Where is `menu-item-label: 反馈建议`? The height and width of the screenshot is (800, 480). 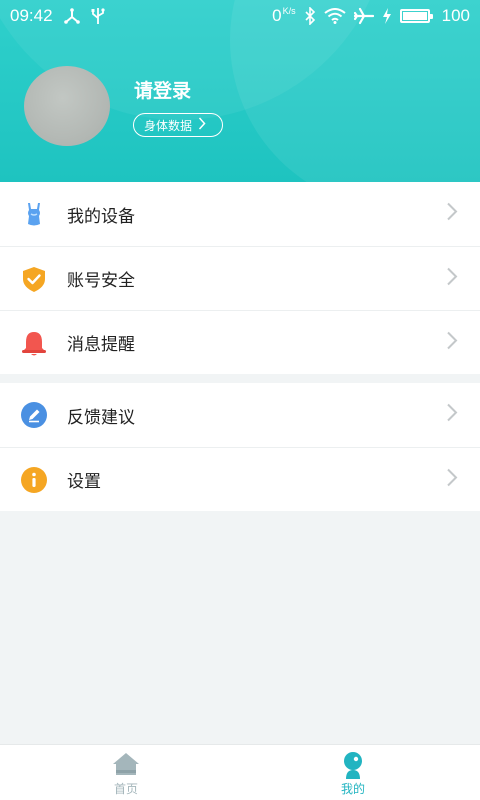
menu-item-label: 反馈建议 is located at coordinates (101, 417).